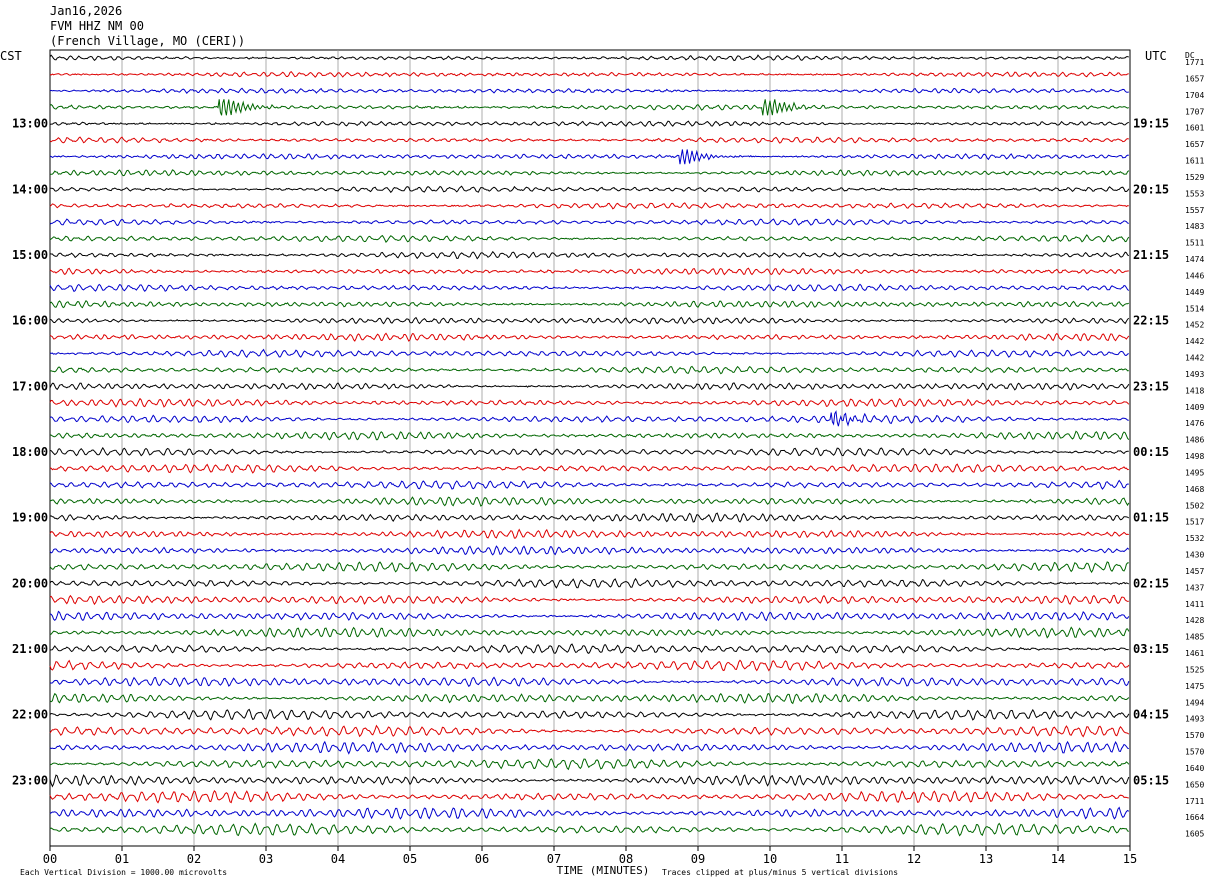 This screenshot has height=886, width=1210. What do you see at coordinates (1194, 669) in the screenshot?
I see `dc-offset-label: 1525` at bounding box center [1194, 669].